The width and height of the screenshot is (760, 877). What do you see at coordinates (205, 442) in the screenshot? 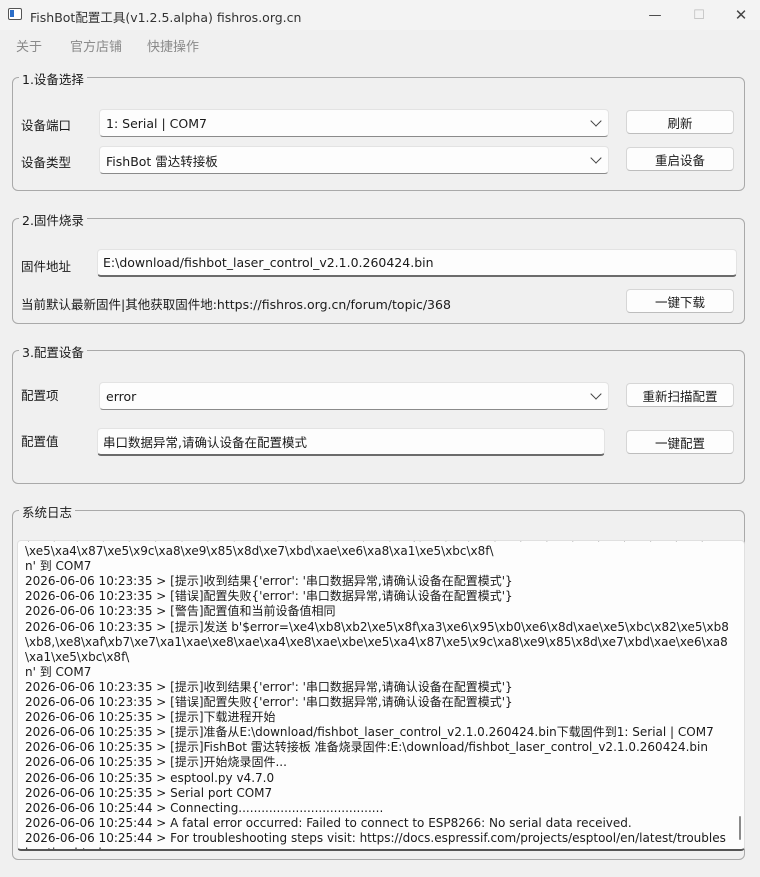
I see `config-value-text: 串口数据异常,请确认设备在配置模式` at bounding box center [205, 442].